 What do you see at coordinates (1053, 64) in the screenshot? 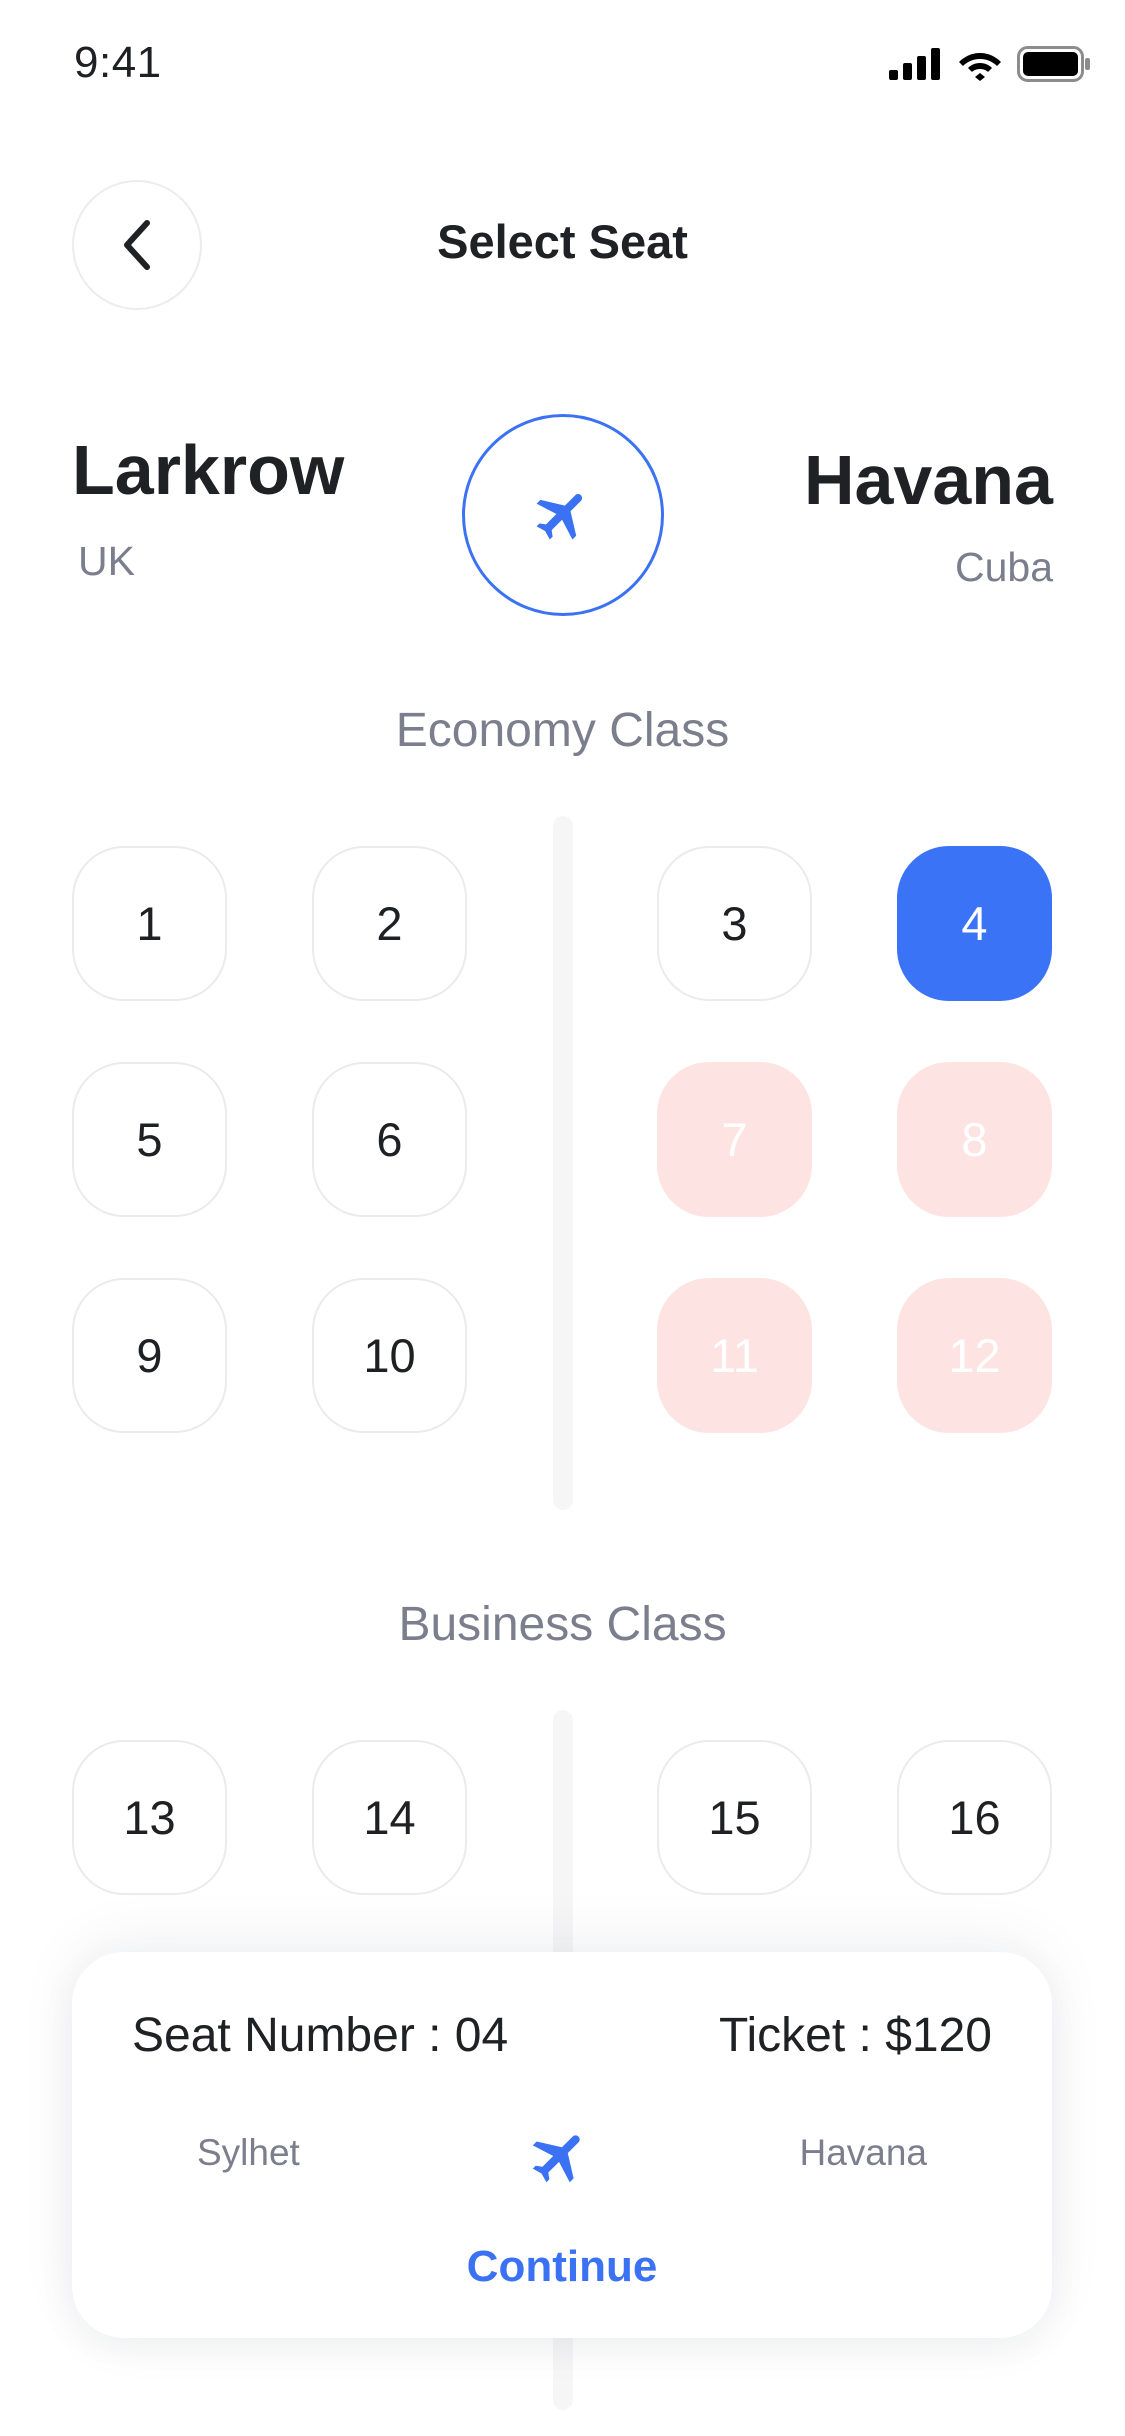
I see `battery-icon` at bounding box center [1053, 64].